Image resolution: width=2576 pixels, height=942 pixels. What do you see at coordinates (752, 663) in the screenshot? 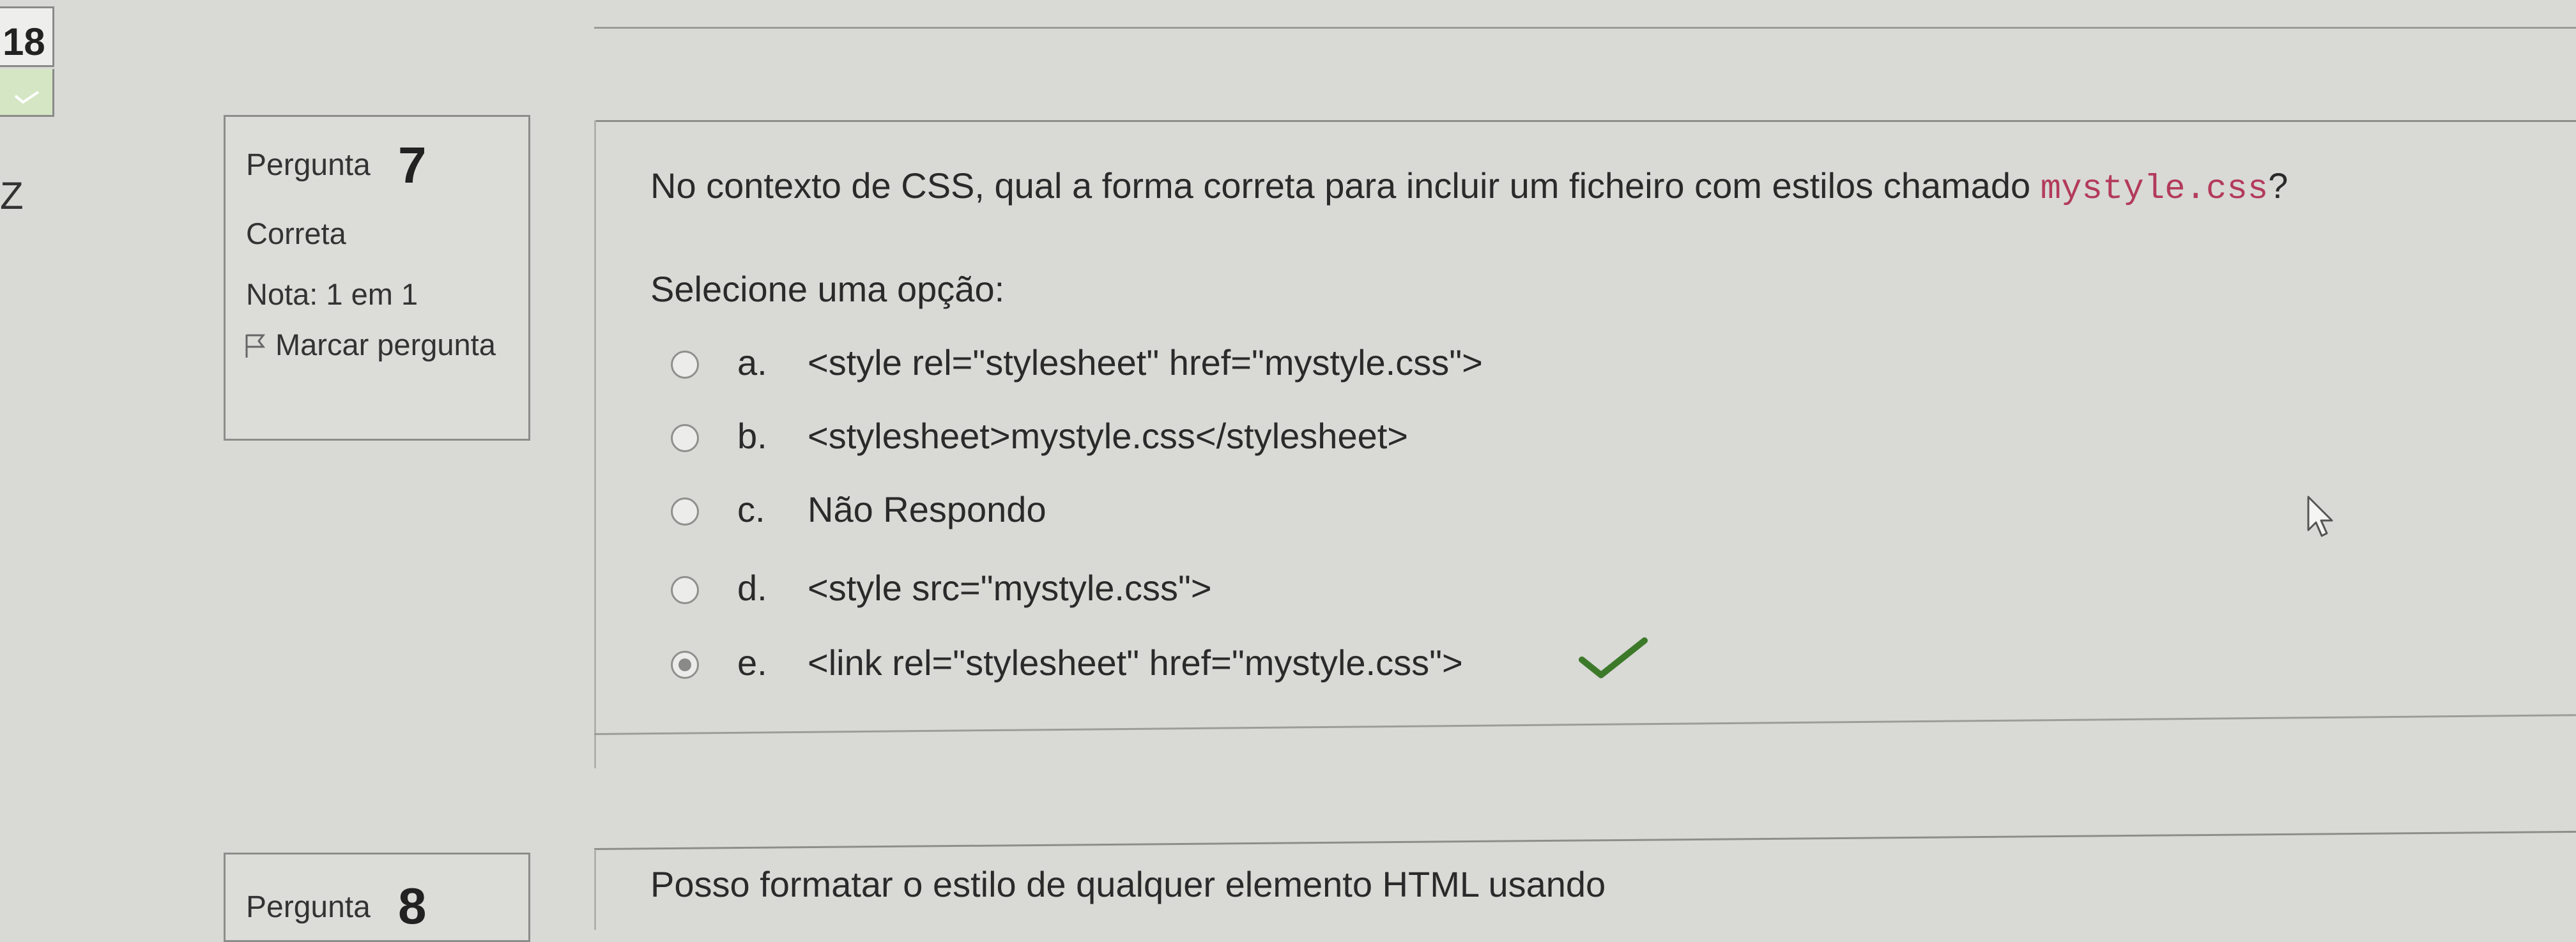
I see `option-letter: e.` at bounding box center [752, 663].